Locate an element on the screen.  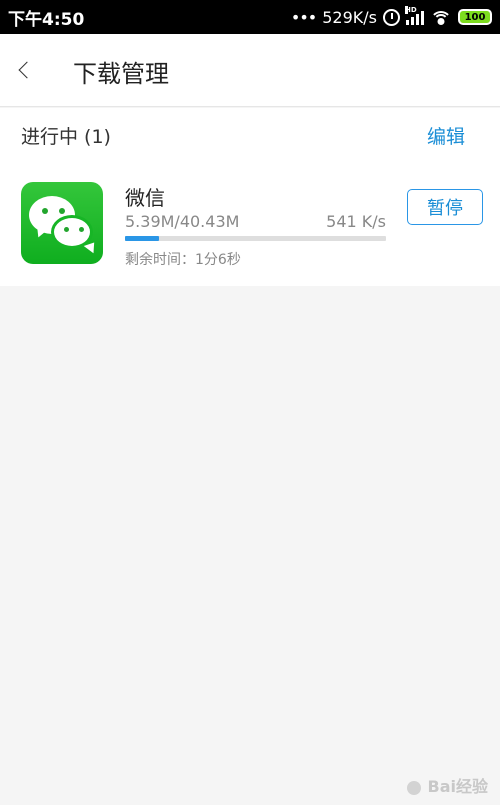
notification-dots-icon: ••• is located at coordinates (303, 17).